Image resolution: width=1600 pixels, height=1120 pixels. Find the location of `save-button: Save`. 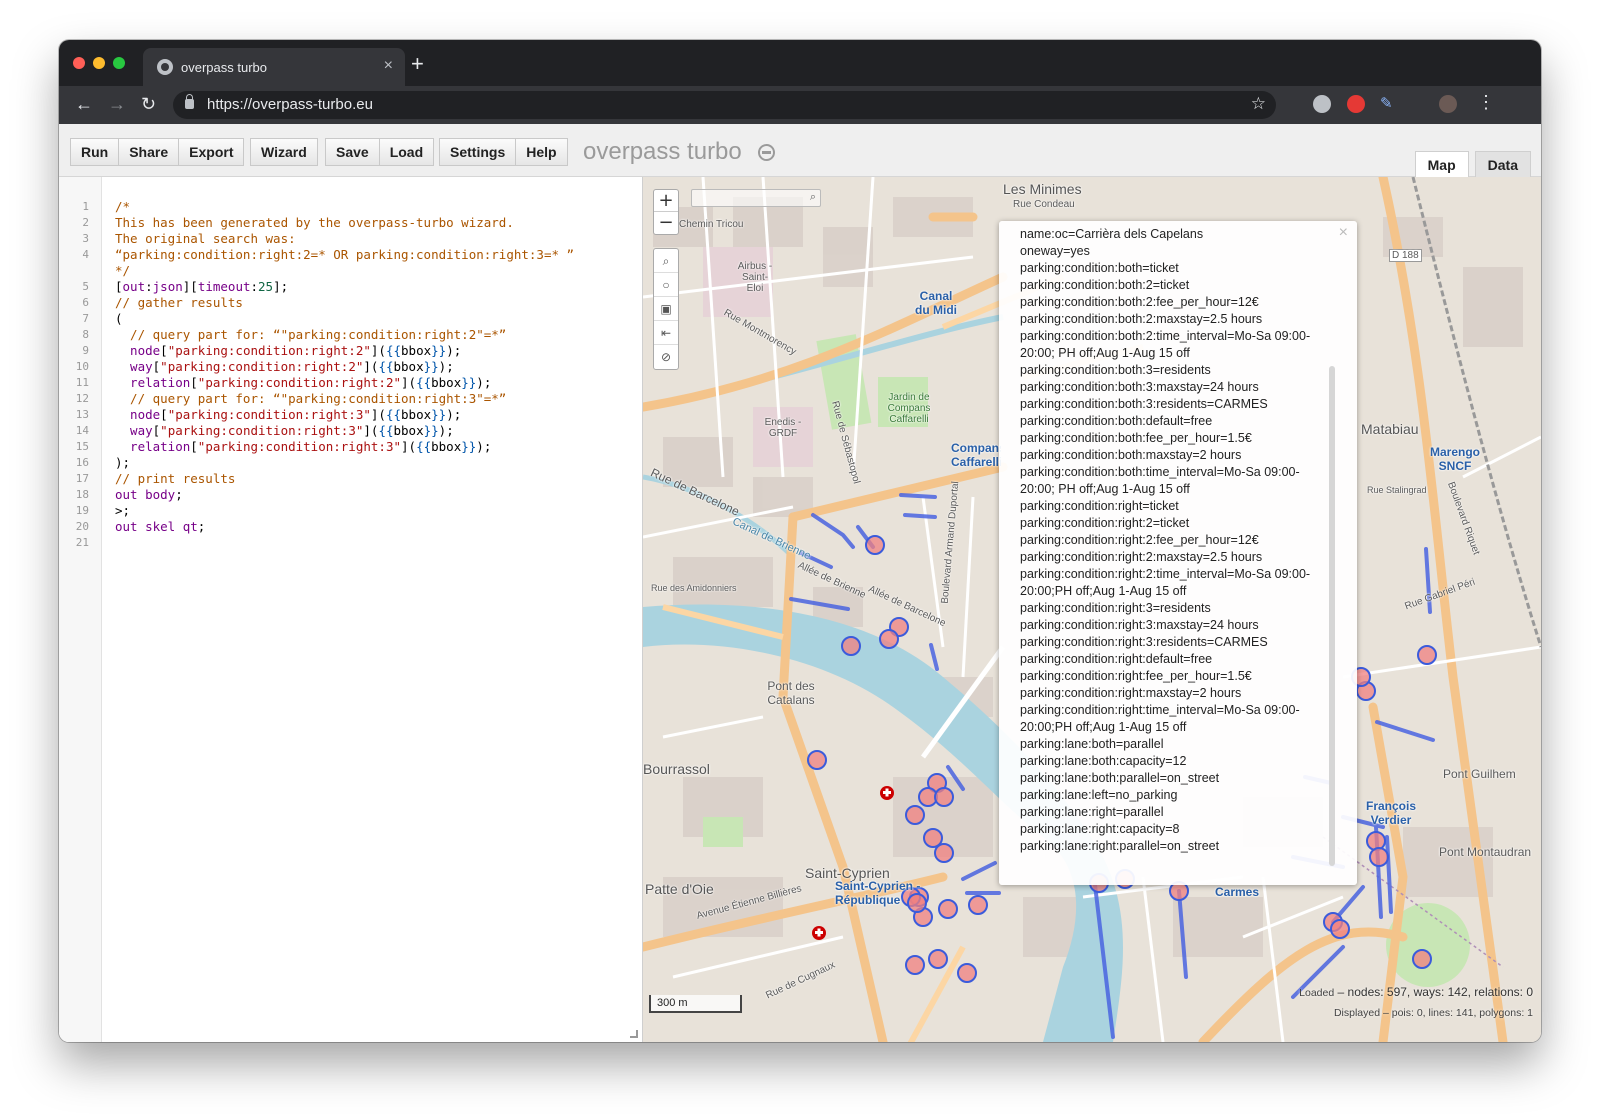

save-button: Save is located at coordinates (352, 152).